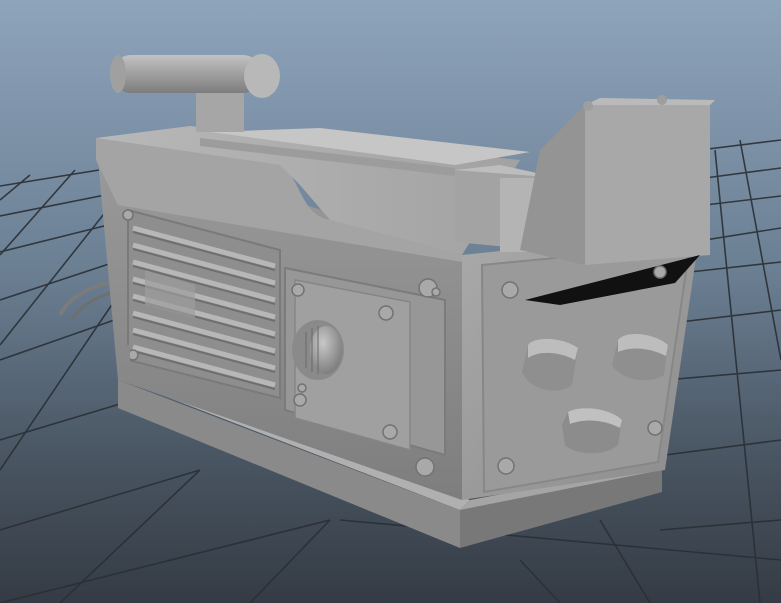 The image size is (781, 603). What do you see at coordinates (195, 93) in the screenshot?
I see `carry-handle` at bounding box center [195, 93].